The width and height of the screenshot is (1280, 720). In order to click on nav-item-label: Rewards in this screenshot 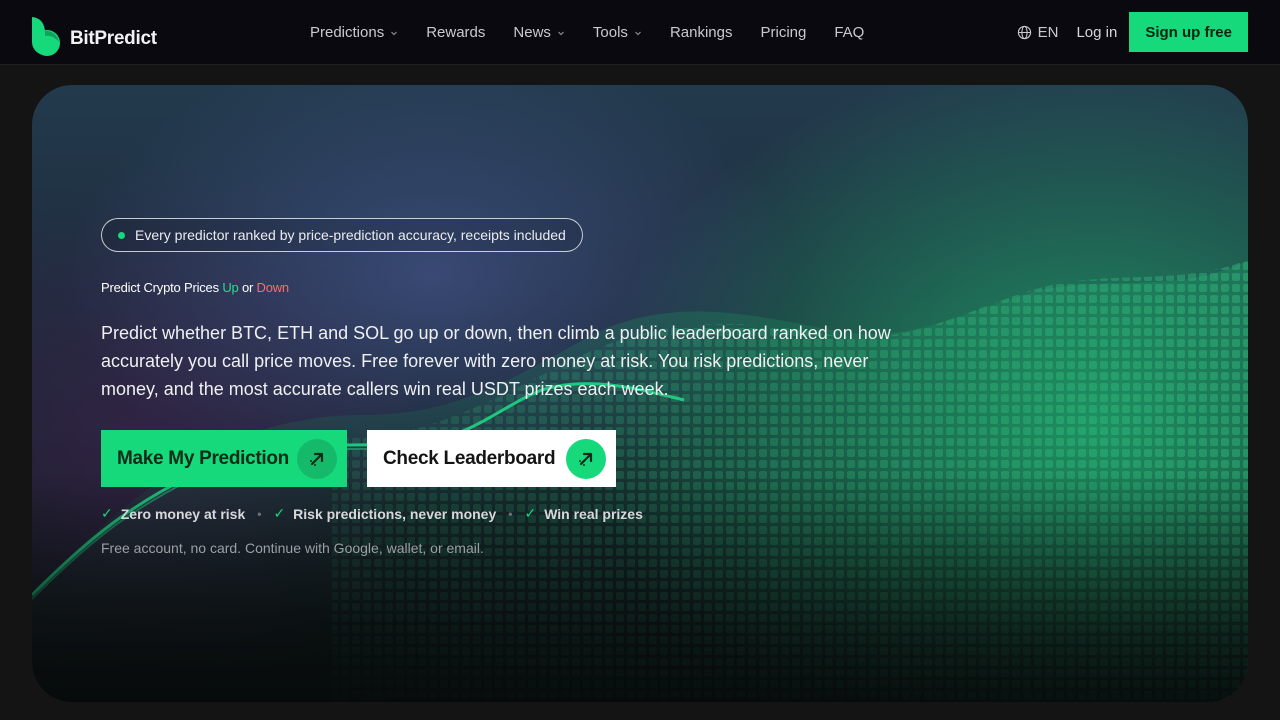, I will do `click(456, 32)`.